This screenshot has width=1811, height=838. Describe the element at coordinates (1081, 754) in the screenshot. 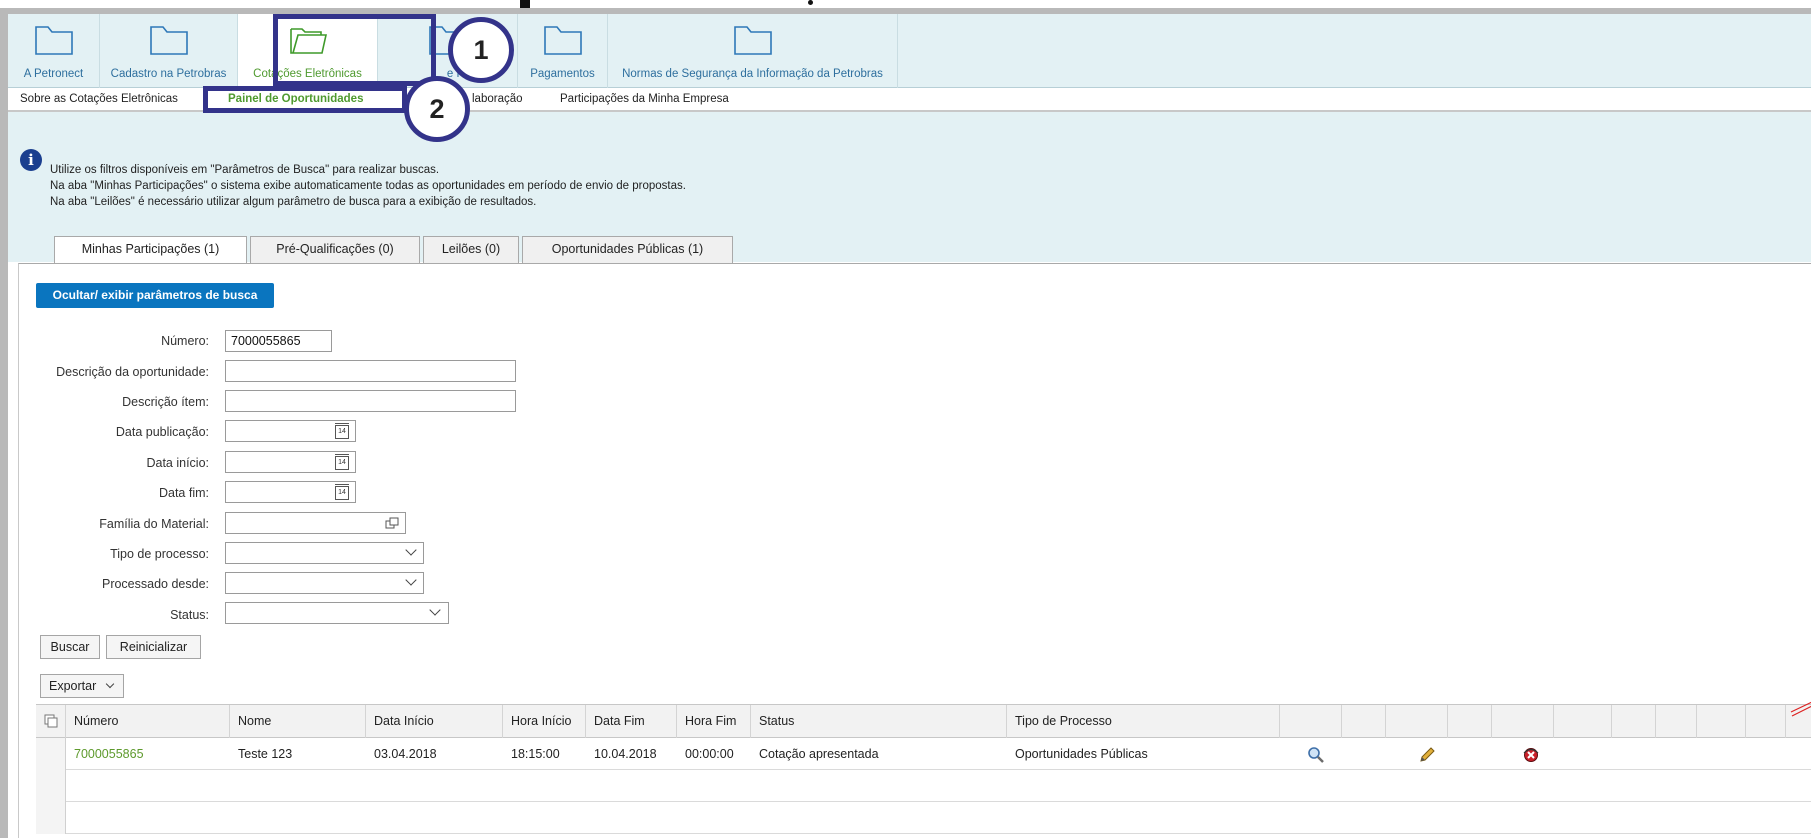

I see `row-tipo-processo: Oportunidades Públicas` at that location.